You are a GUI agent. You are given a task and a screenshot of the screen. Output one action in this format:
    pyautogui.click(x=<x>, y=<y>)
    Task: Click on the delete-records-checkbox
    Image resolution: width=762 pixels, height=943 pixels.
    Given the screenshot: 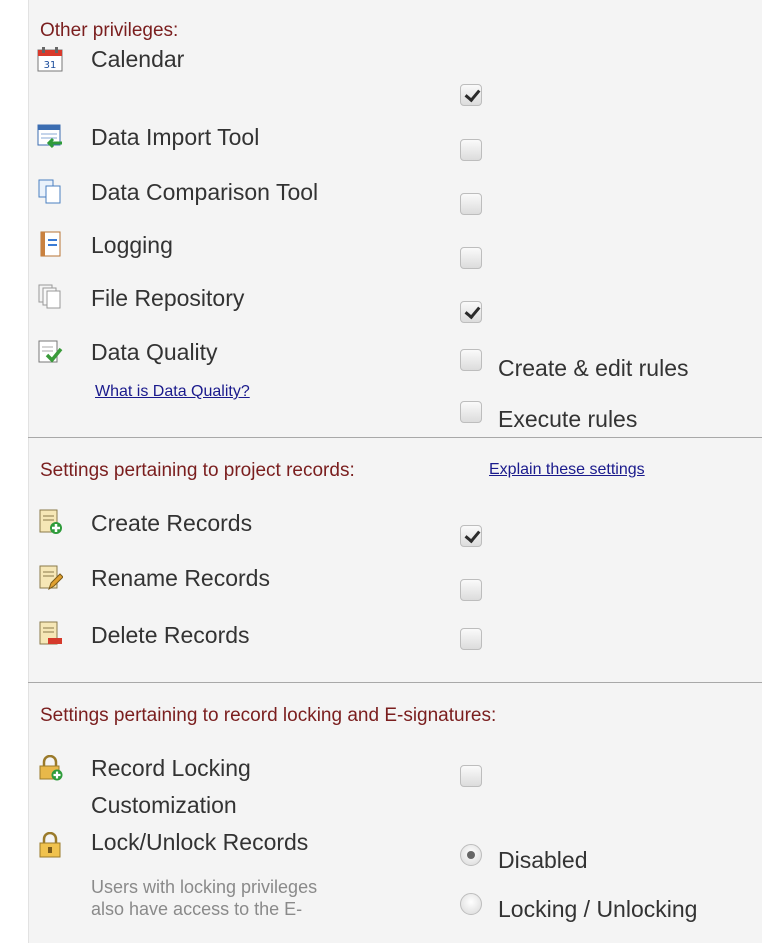 What is the action you would take?
    pyautogui.click(x=471, y=639)
    